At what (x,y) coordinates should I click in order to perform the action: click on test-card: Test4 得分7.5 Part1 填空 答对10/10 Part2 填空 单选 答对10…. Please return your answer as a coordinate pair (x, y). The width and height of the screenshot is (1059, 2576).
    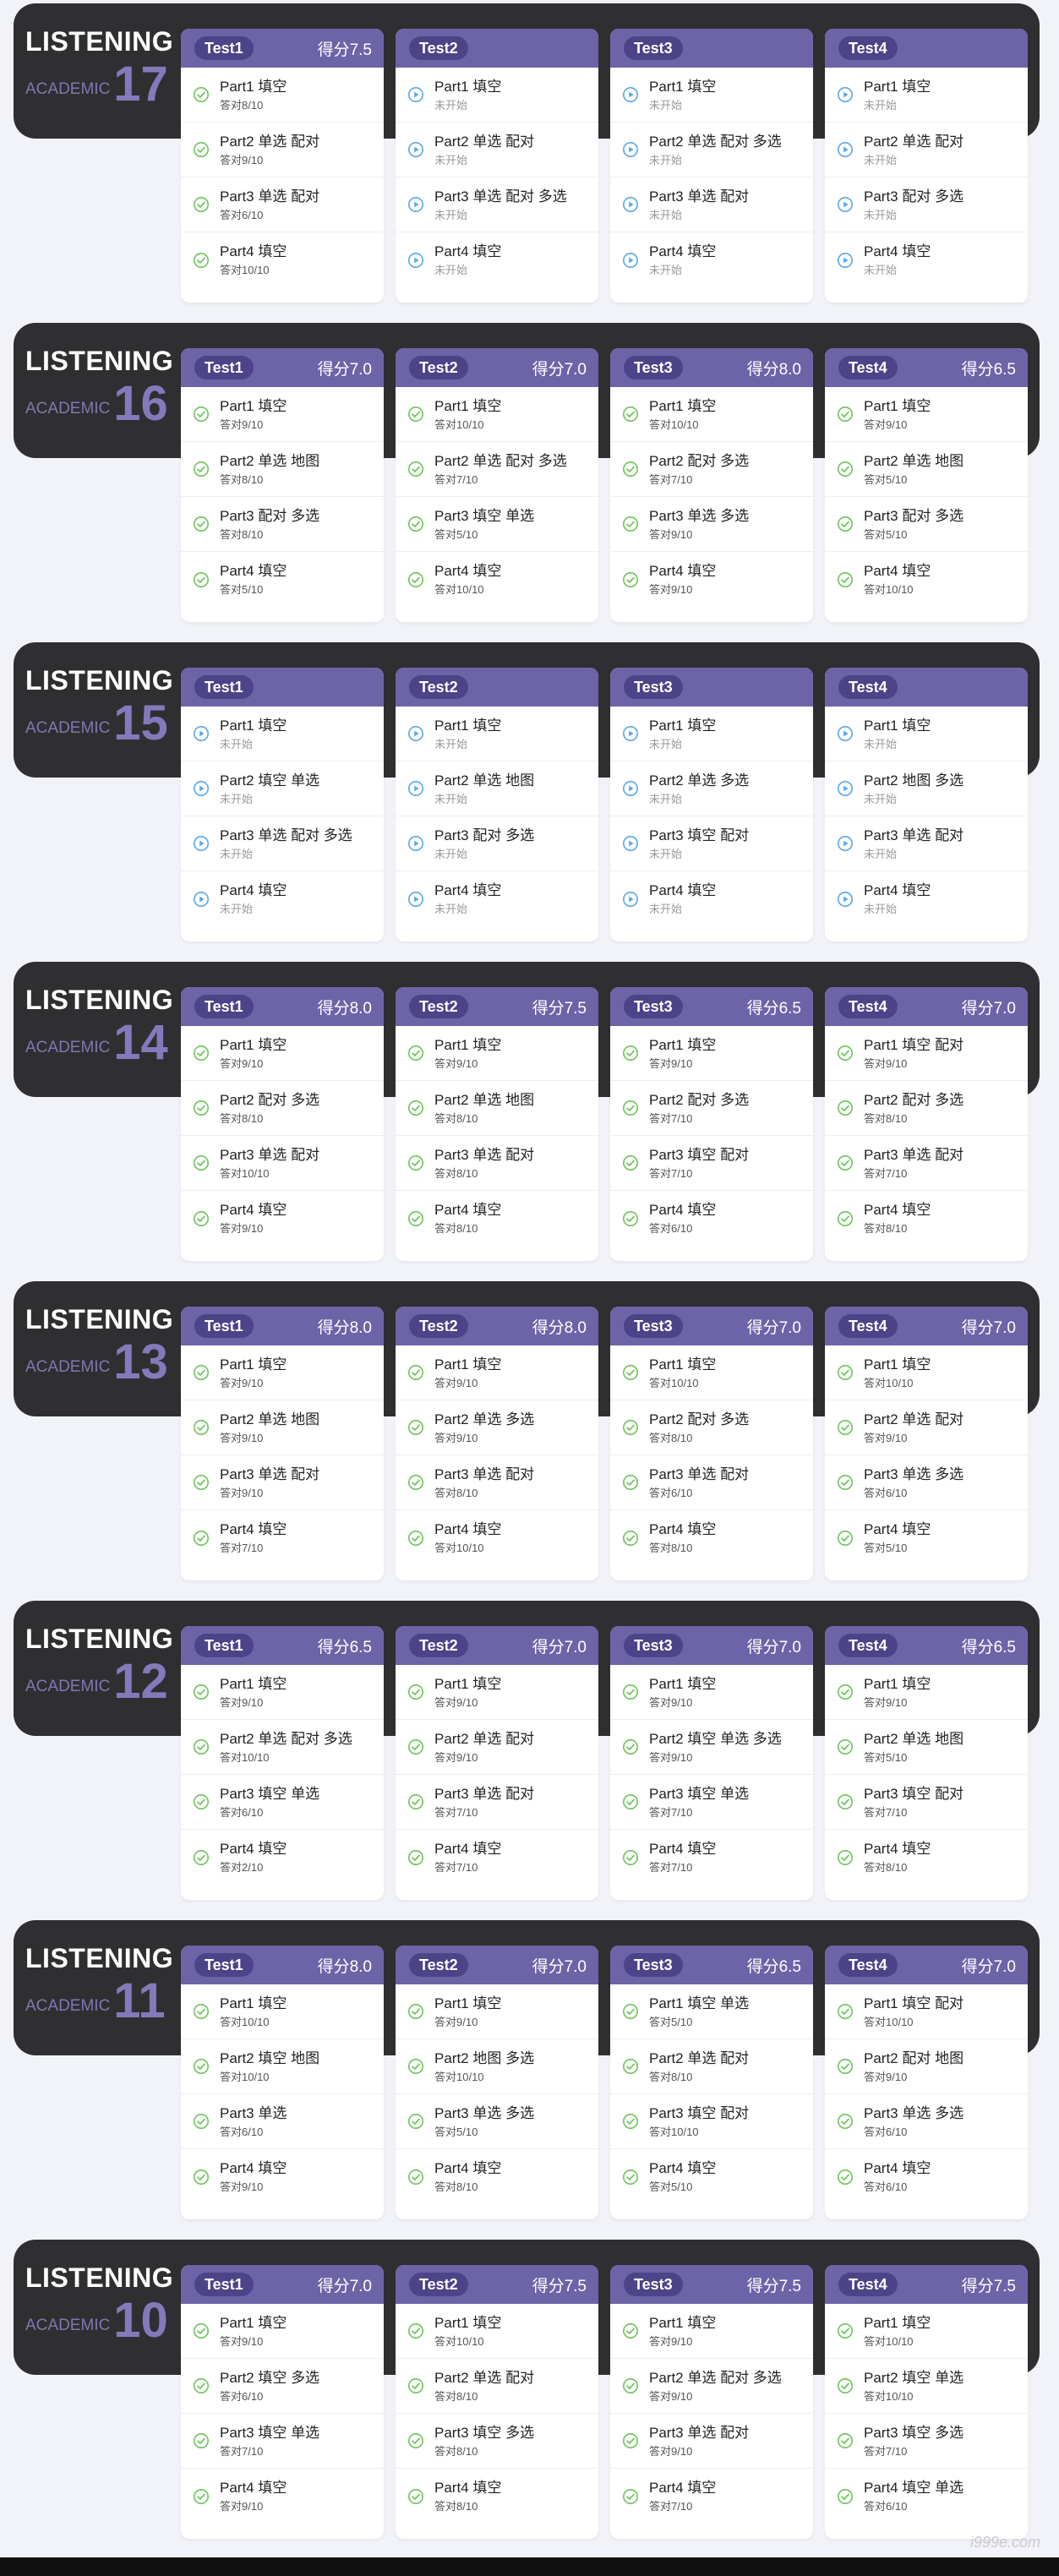
    Looking at the image, I should click on (926, 2402).